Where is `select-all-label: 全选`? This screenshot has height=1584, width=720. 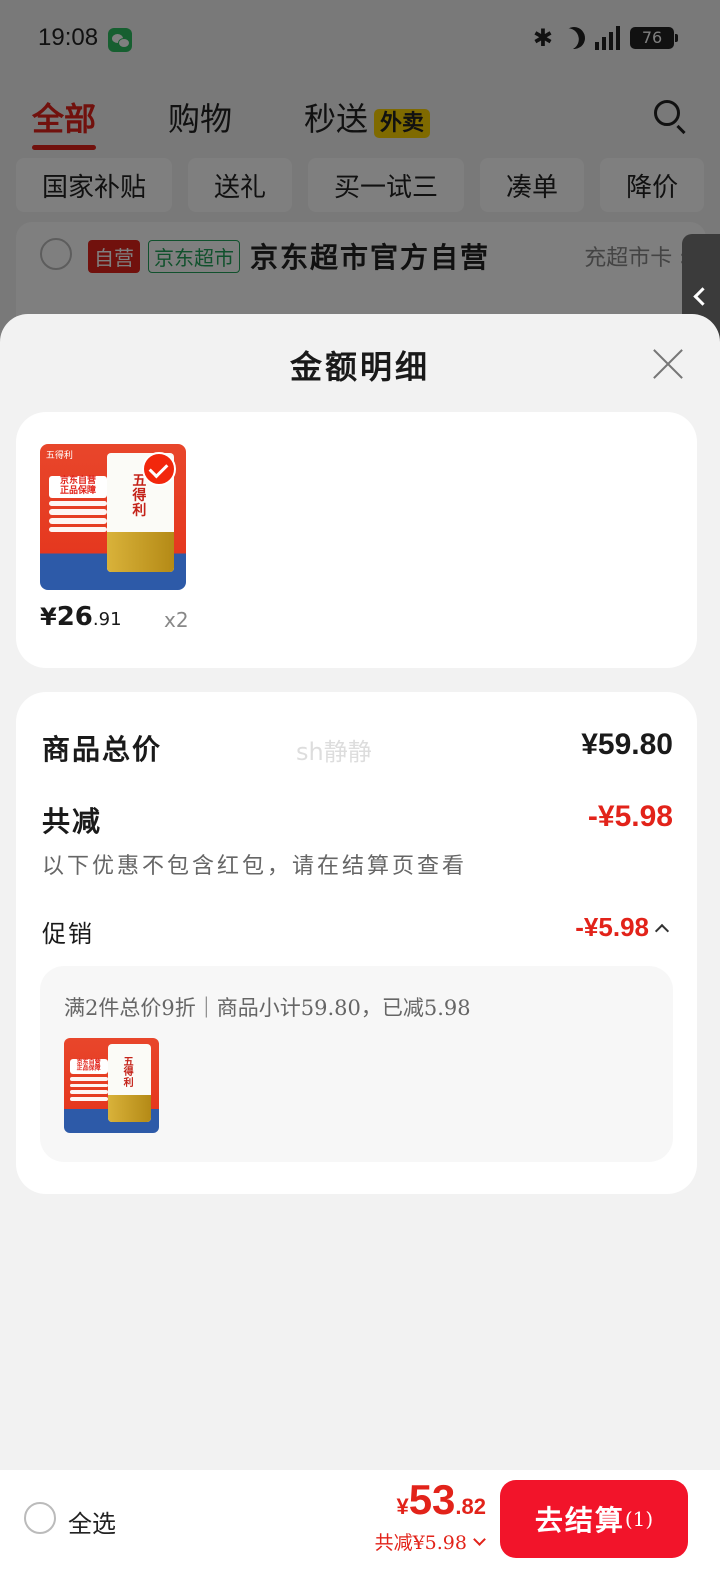
select-all-label: 全选 is located at coordinates (92, 1521).